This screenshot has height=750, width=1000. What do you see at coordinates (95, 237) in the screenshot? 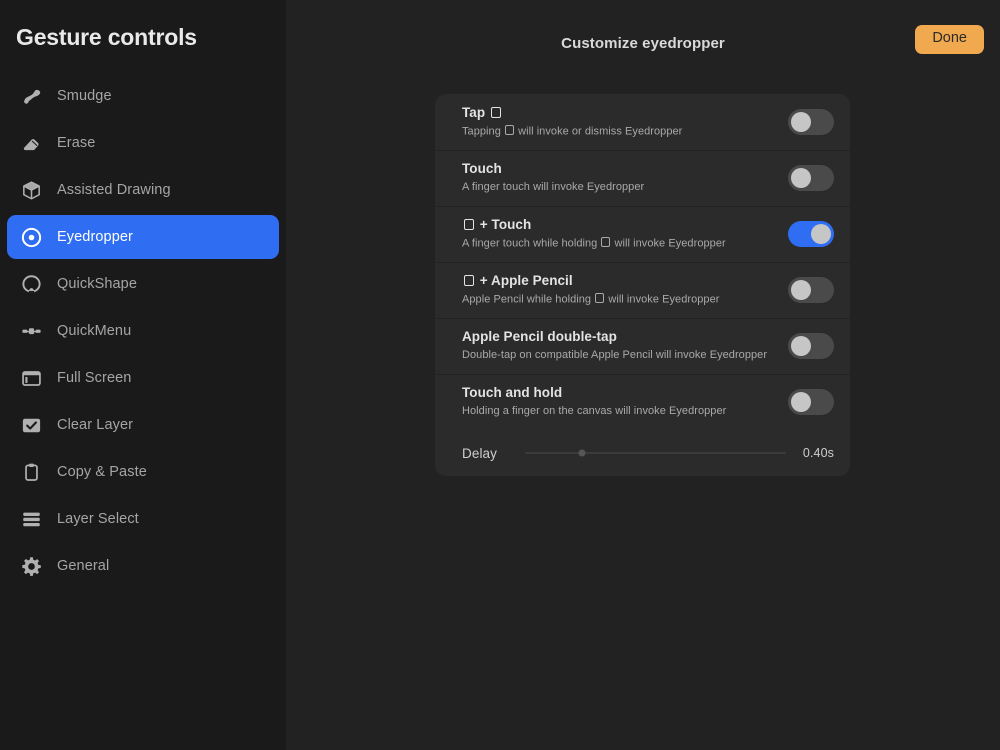
I see `sidebar-item-label: Eyedropper` at bounding box center [95, 237].